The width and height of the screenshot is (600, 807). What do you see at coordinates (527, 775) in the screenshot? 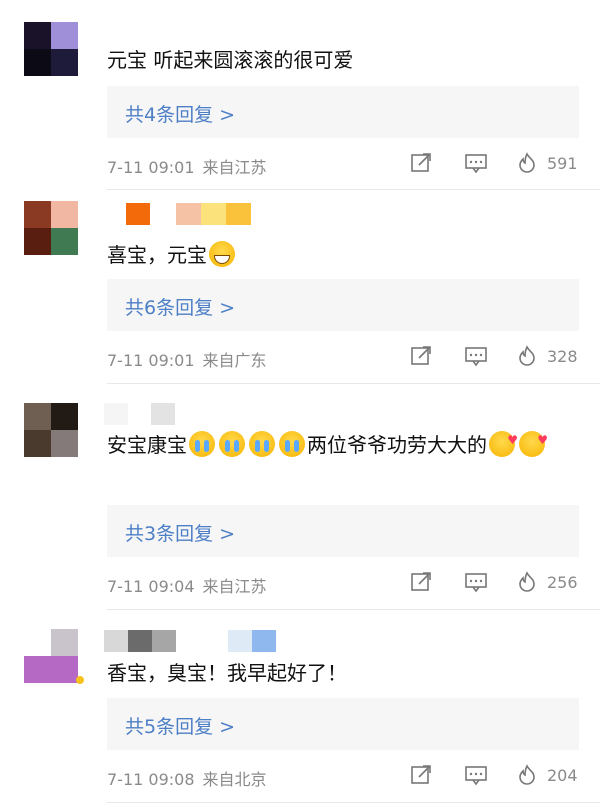
I see `like-icon` at bounding box center [527, 775].